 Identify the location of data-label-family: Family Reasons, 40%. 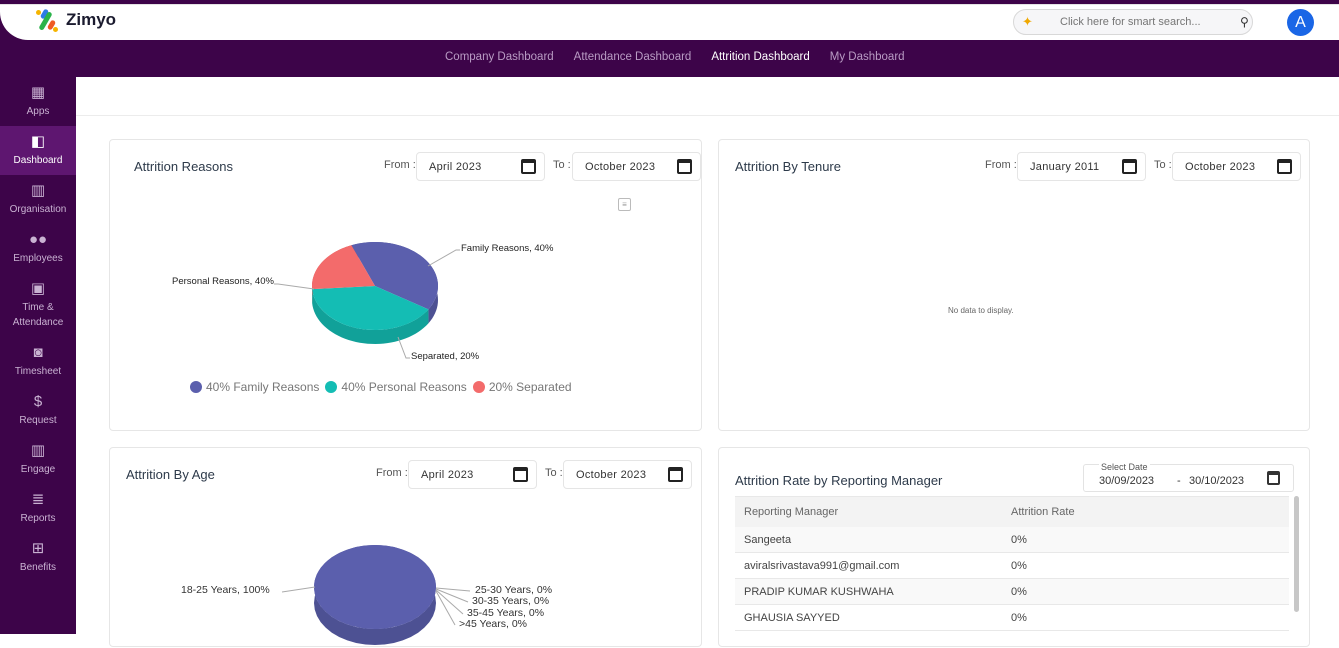
(507, 248).